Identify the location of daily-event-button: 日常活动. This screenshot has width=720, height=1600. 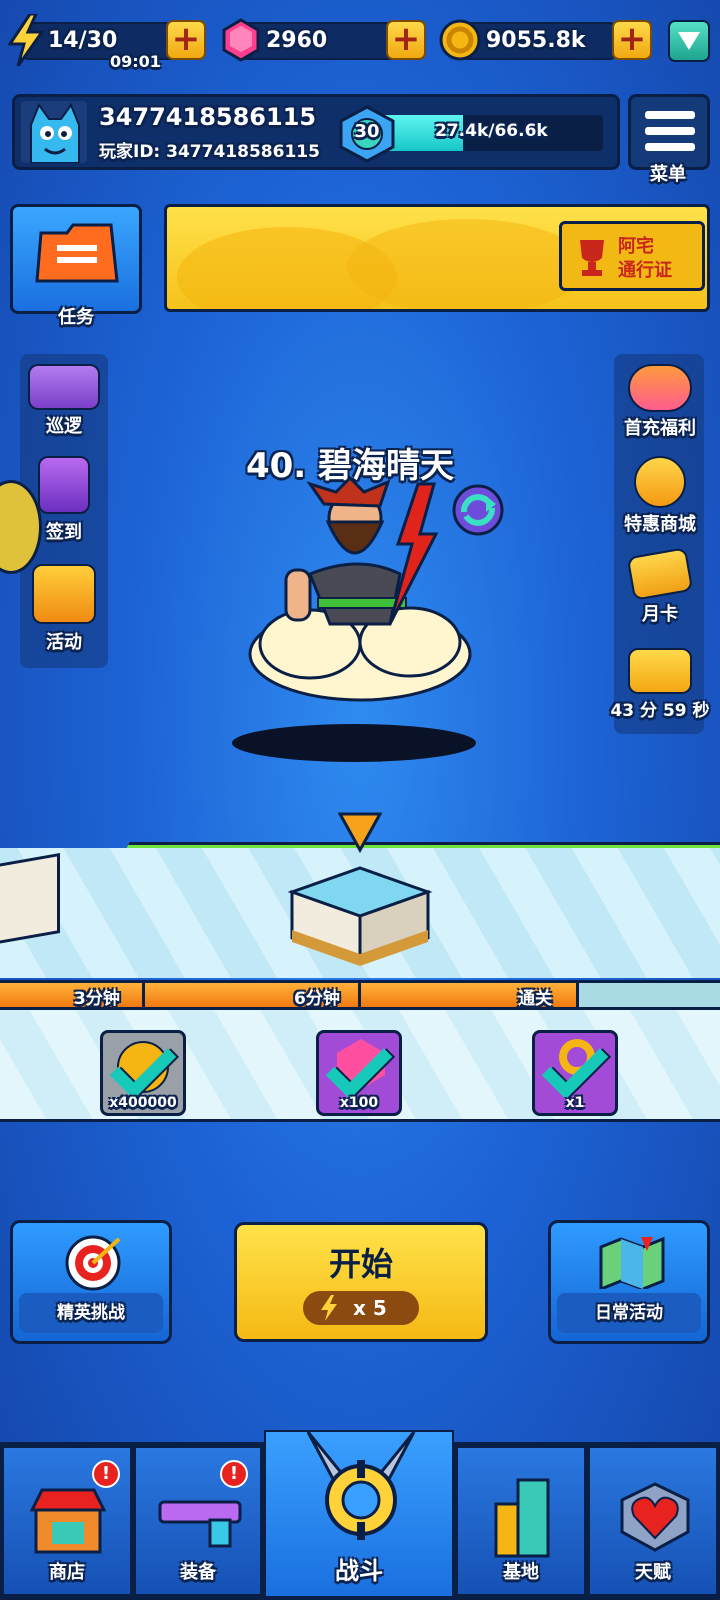
(629, 1282).